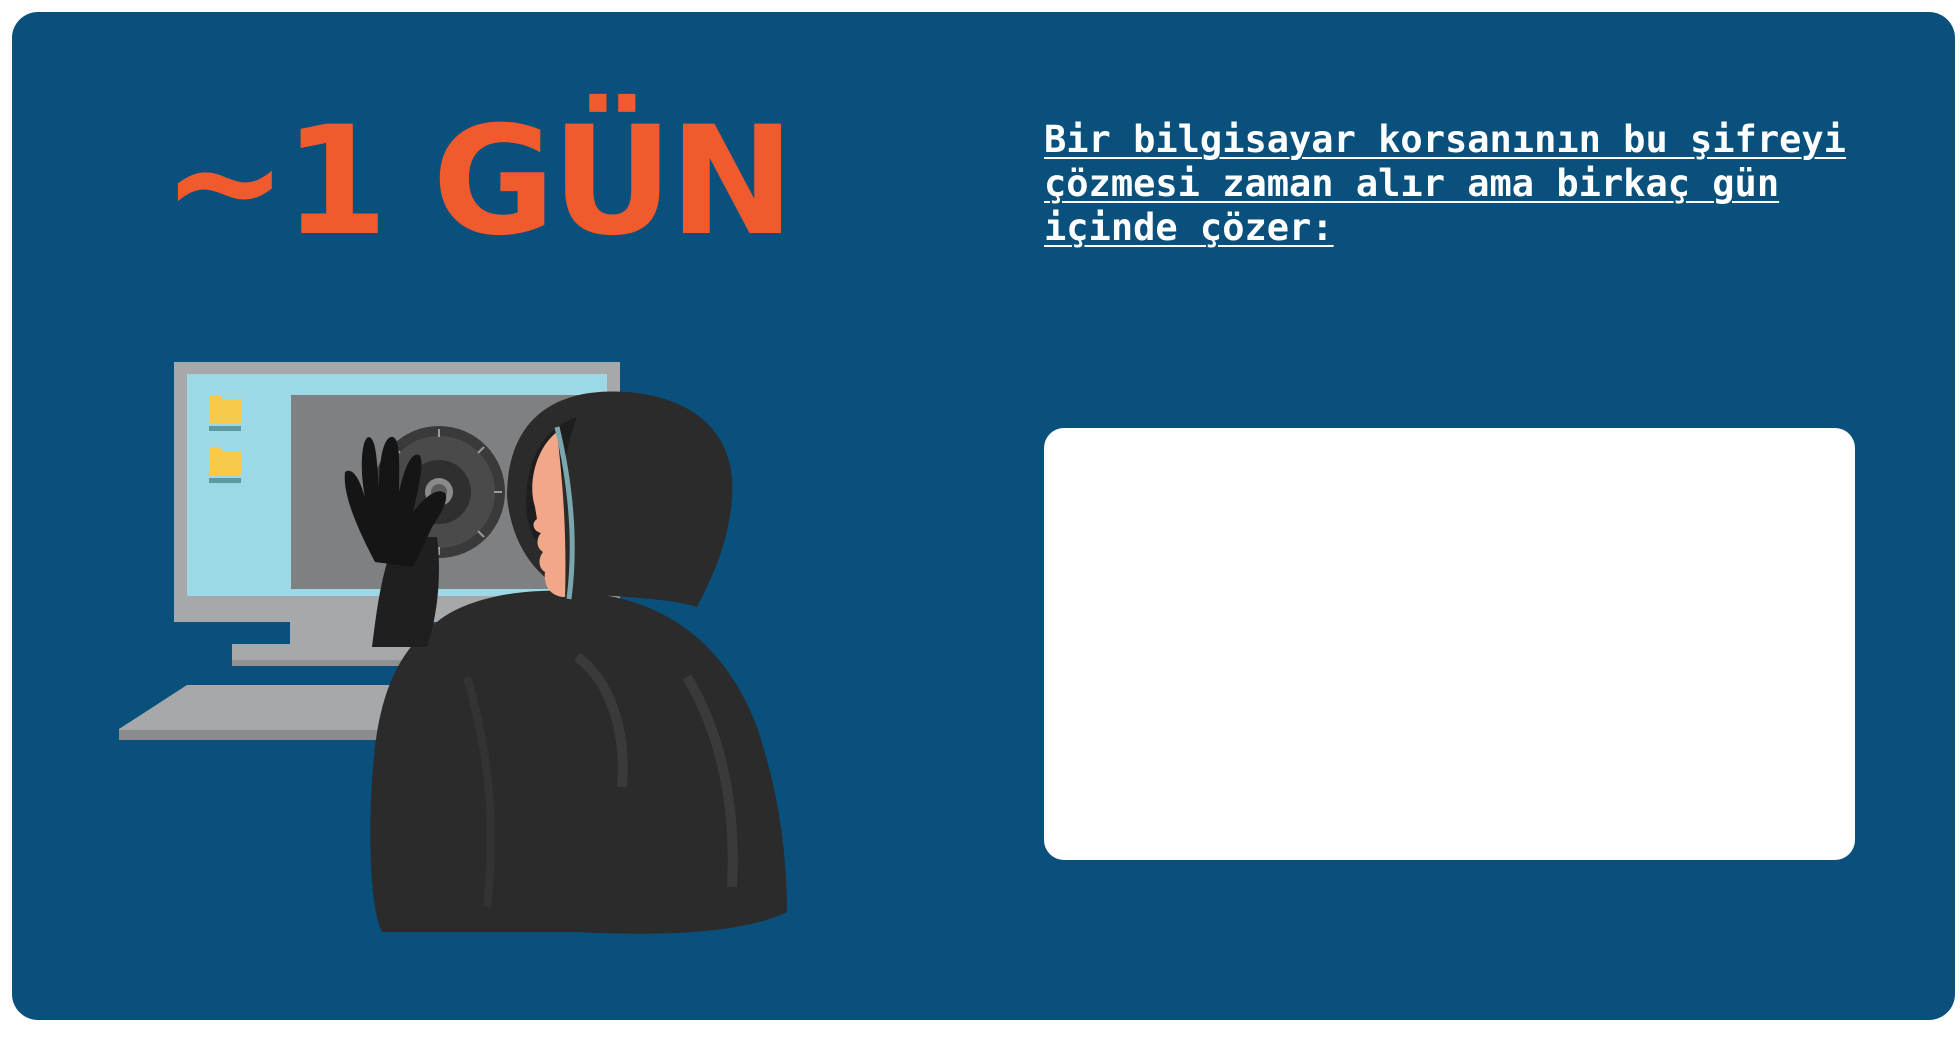 Image resolution: width=1960 pixels, height=1040 pixels. Describe the element at coordinates (268, 712) in the screenshot. I see `keyboard-icon` at that location.